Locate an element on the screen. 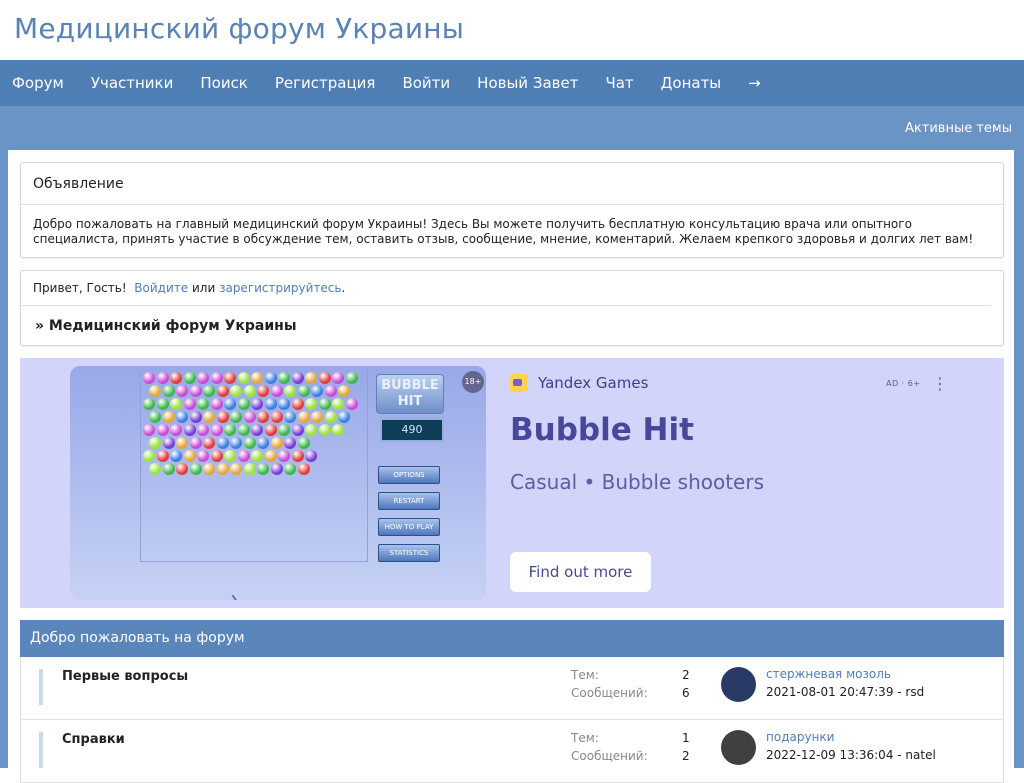 This screenshot has width=1024, height=783. ad-brand: Yandex Games is located at coordinates (579, 383).